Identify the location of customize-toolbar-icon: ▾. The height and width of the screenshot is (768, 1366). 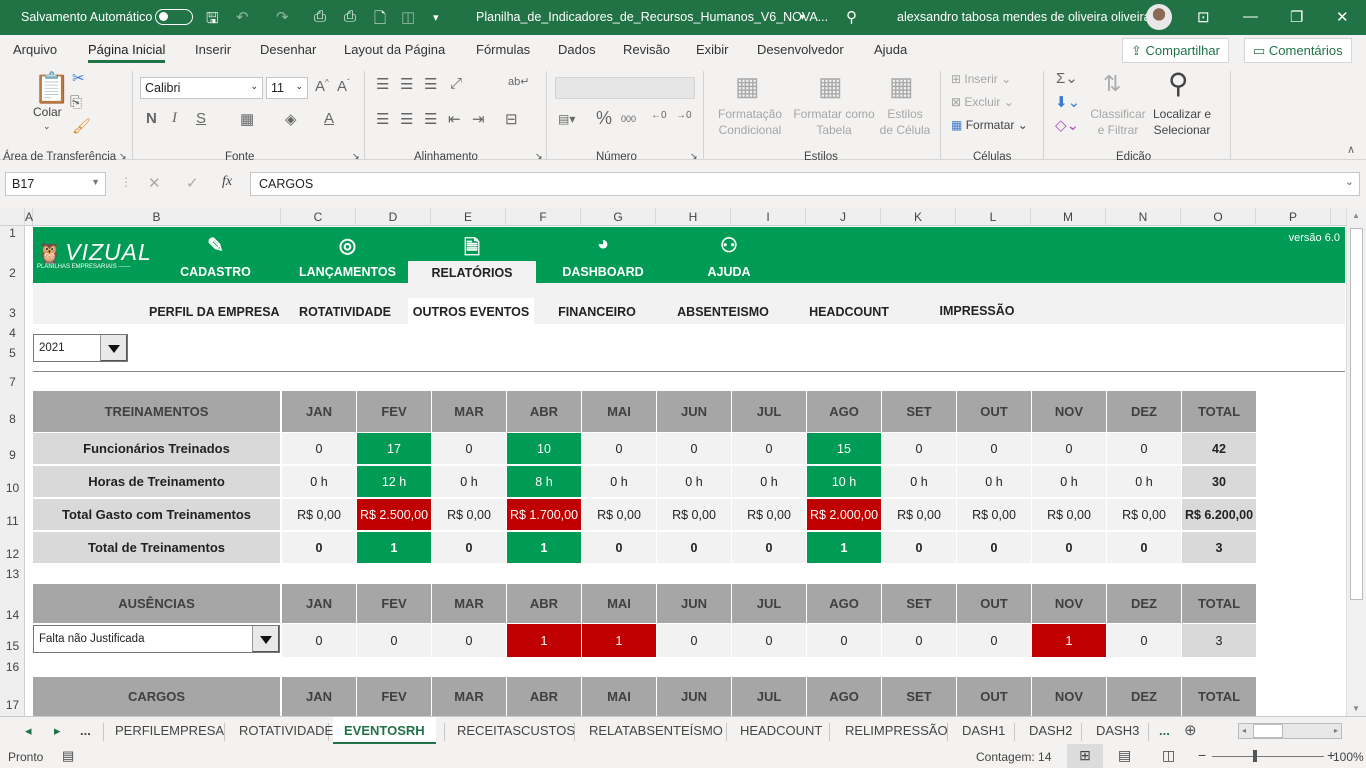
(436, 17).